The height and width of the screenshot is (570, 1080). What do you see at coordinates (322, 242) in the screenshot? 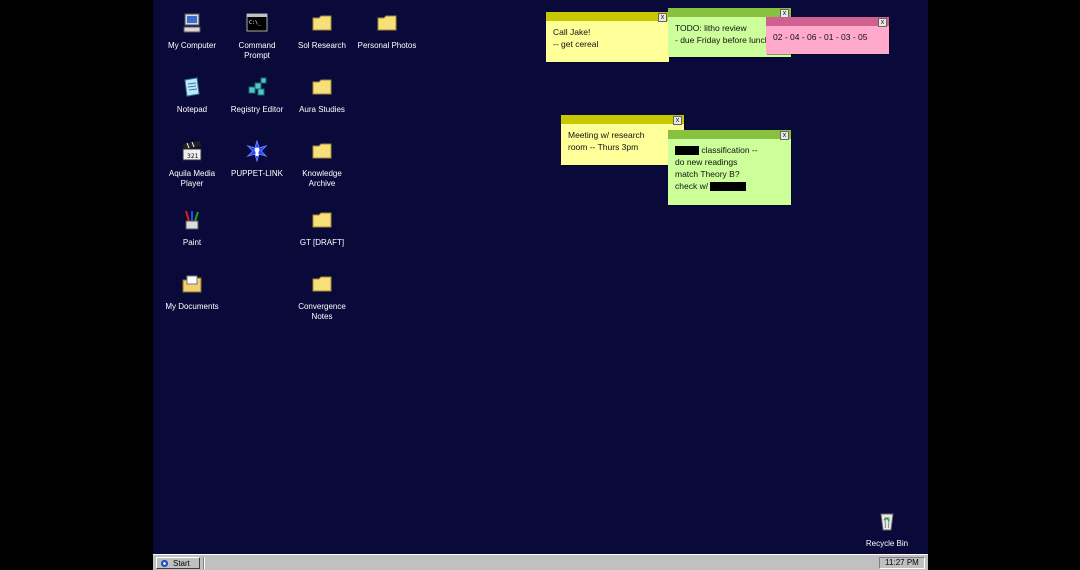
I see `icon-label: GT [DRAFT]` at bounding box center [322, 242].